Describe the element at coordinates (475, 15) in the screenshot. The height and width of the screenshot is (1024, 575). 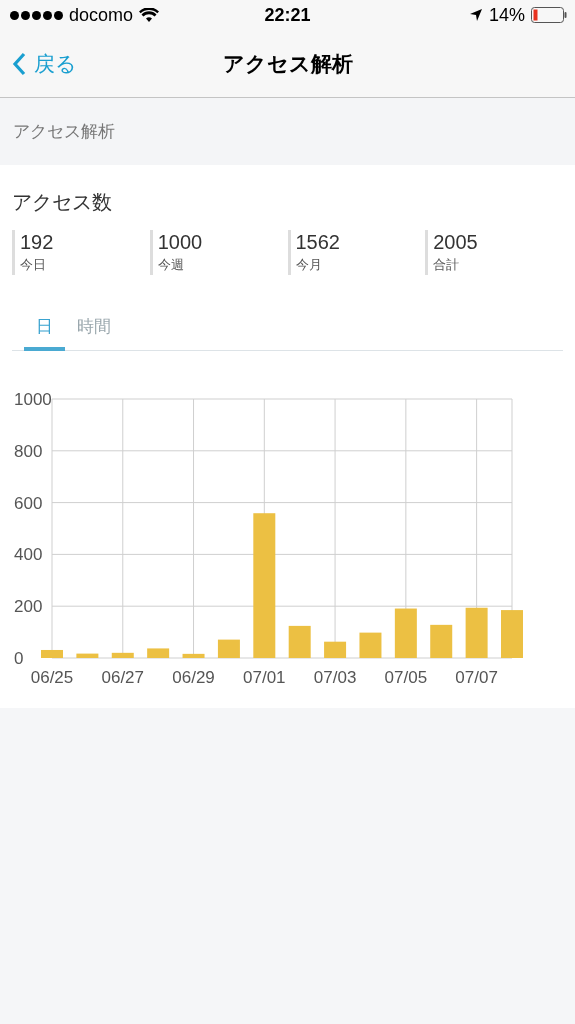
I see `location-arrow-icon` at that location.